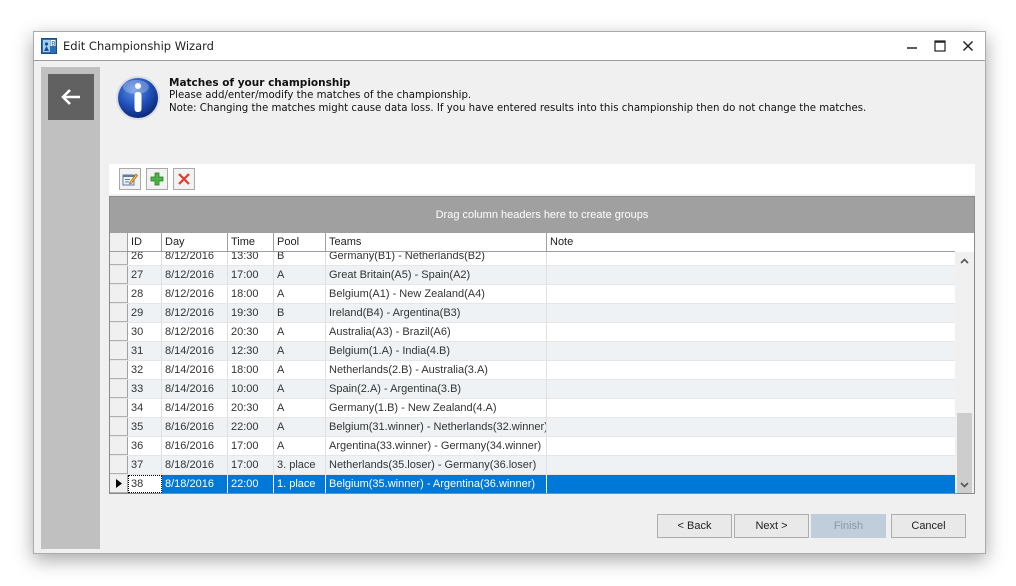  Describe the element at coordinates (195, 242) in the screenshot. I see `column-header-day: Day` at that location.